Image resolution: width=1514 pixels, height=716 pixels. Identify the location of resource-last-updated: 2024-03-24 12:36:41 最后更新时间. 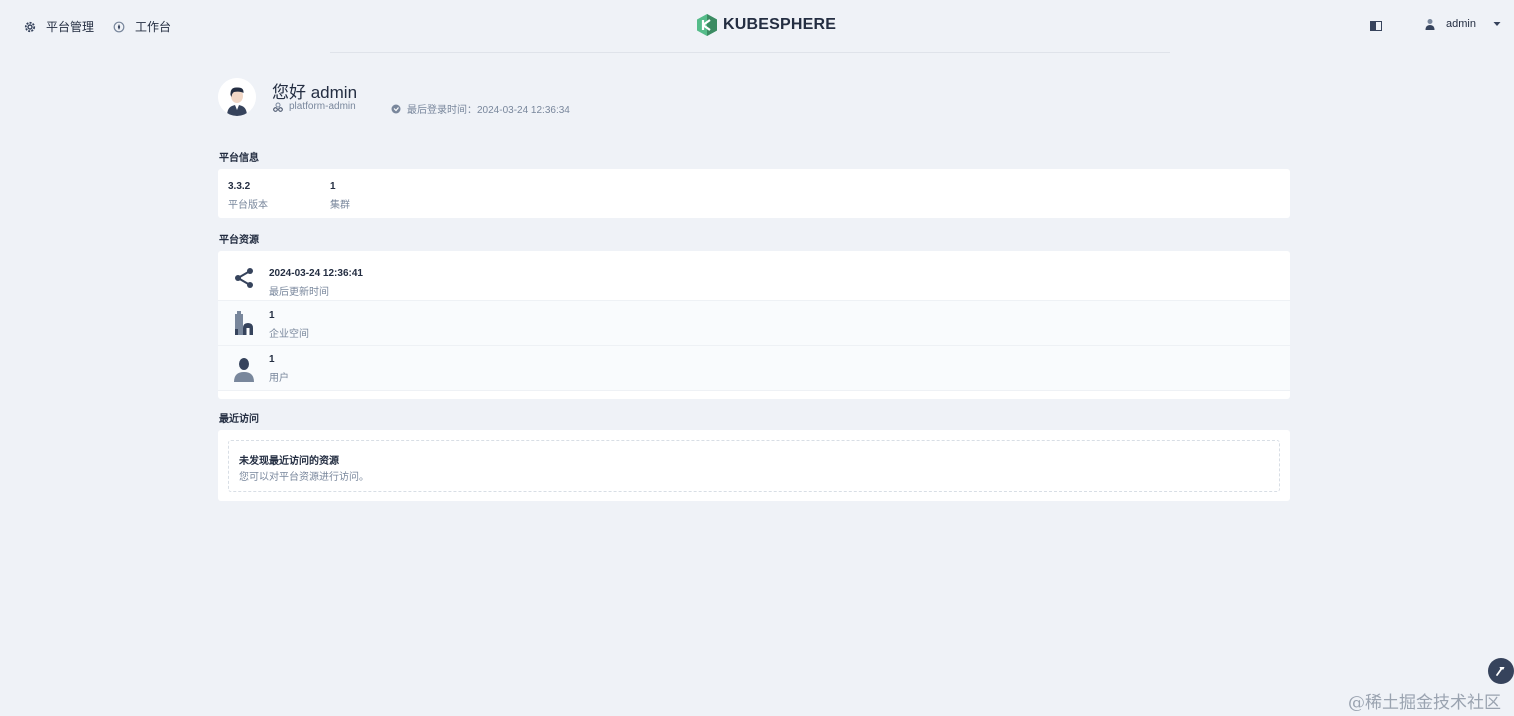
(316, 283).